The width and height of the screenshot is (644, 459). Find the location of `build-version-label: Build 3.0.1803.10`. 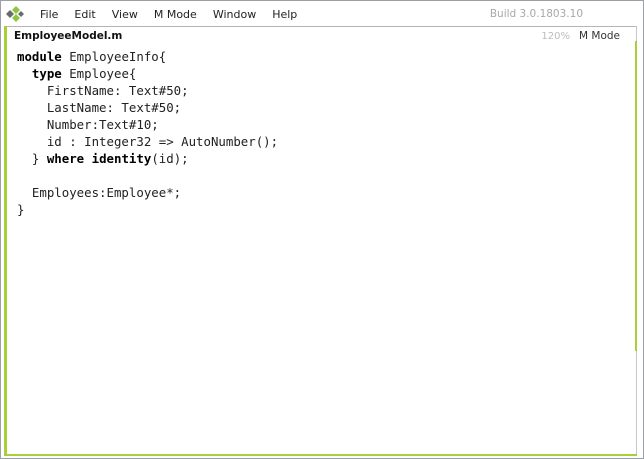

build-version-label: Build 3.0.1803.10 is located at coordinates (536, 14).